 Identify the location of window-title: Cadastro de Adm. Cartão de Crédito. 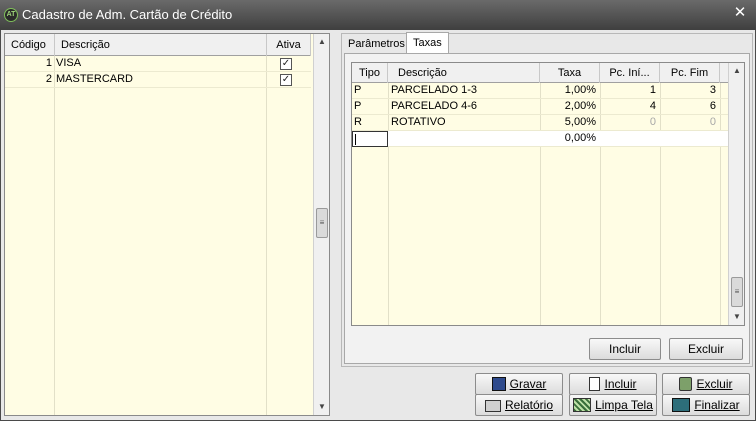
(127, 14).